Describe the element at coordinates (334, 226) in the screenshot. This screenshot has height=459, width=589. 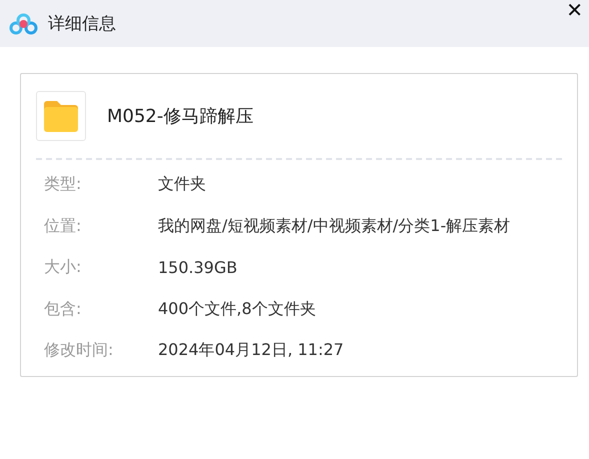
I see `field-value: 我的网盘/短视频素材/中视频素材/分类1-解压素材` at that location.